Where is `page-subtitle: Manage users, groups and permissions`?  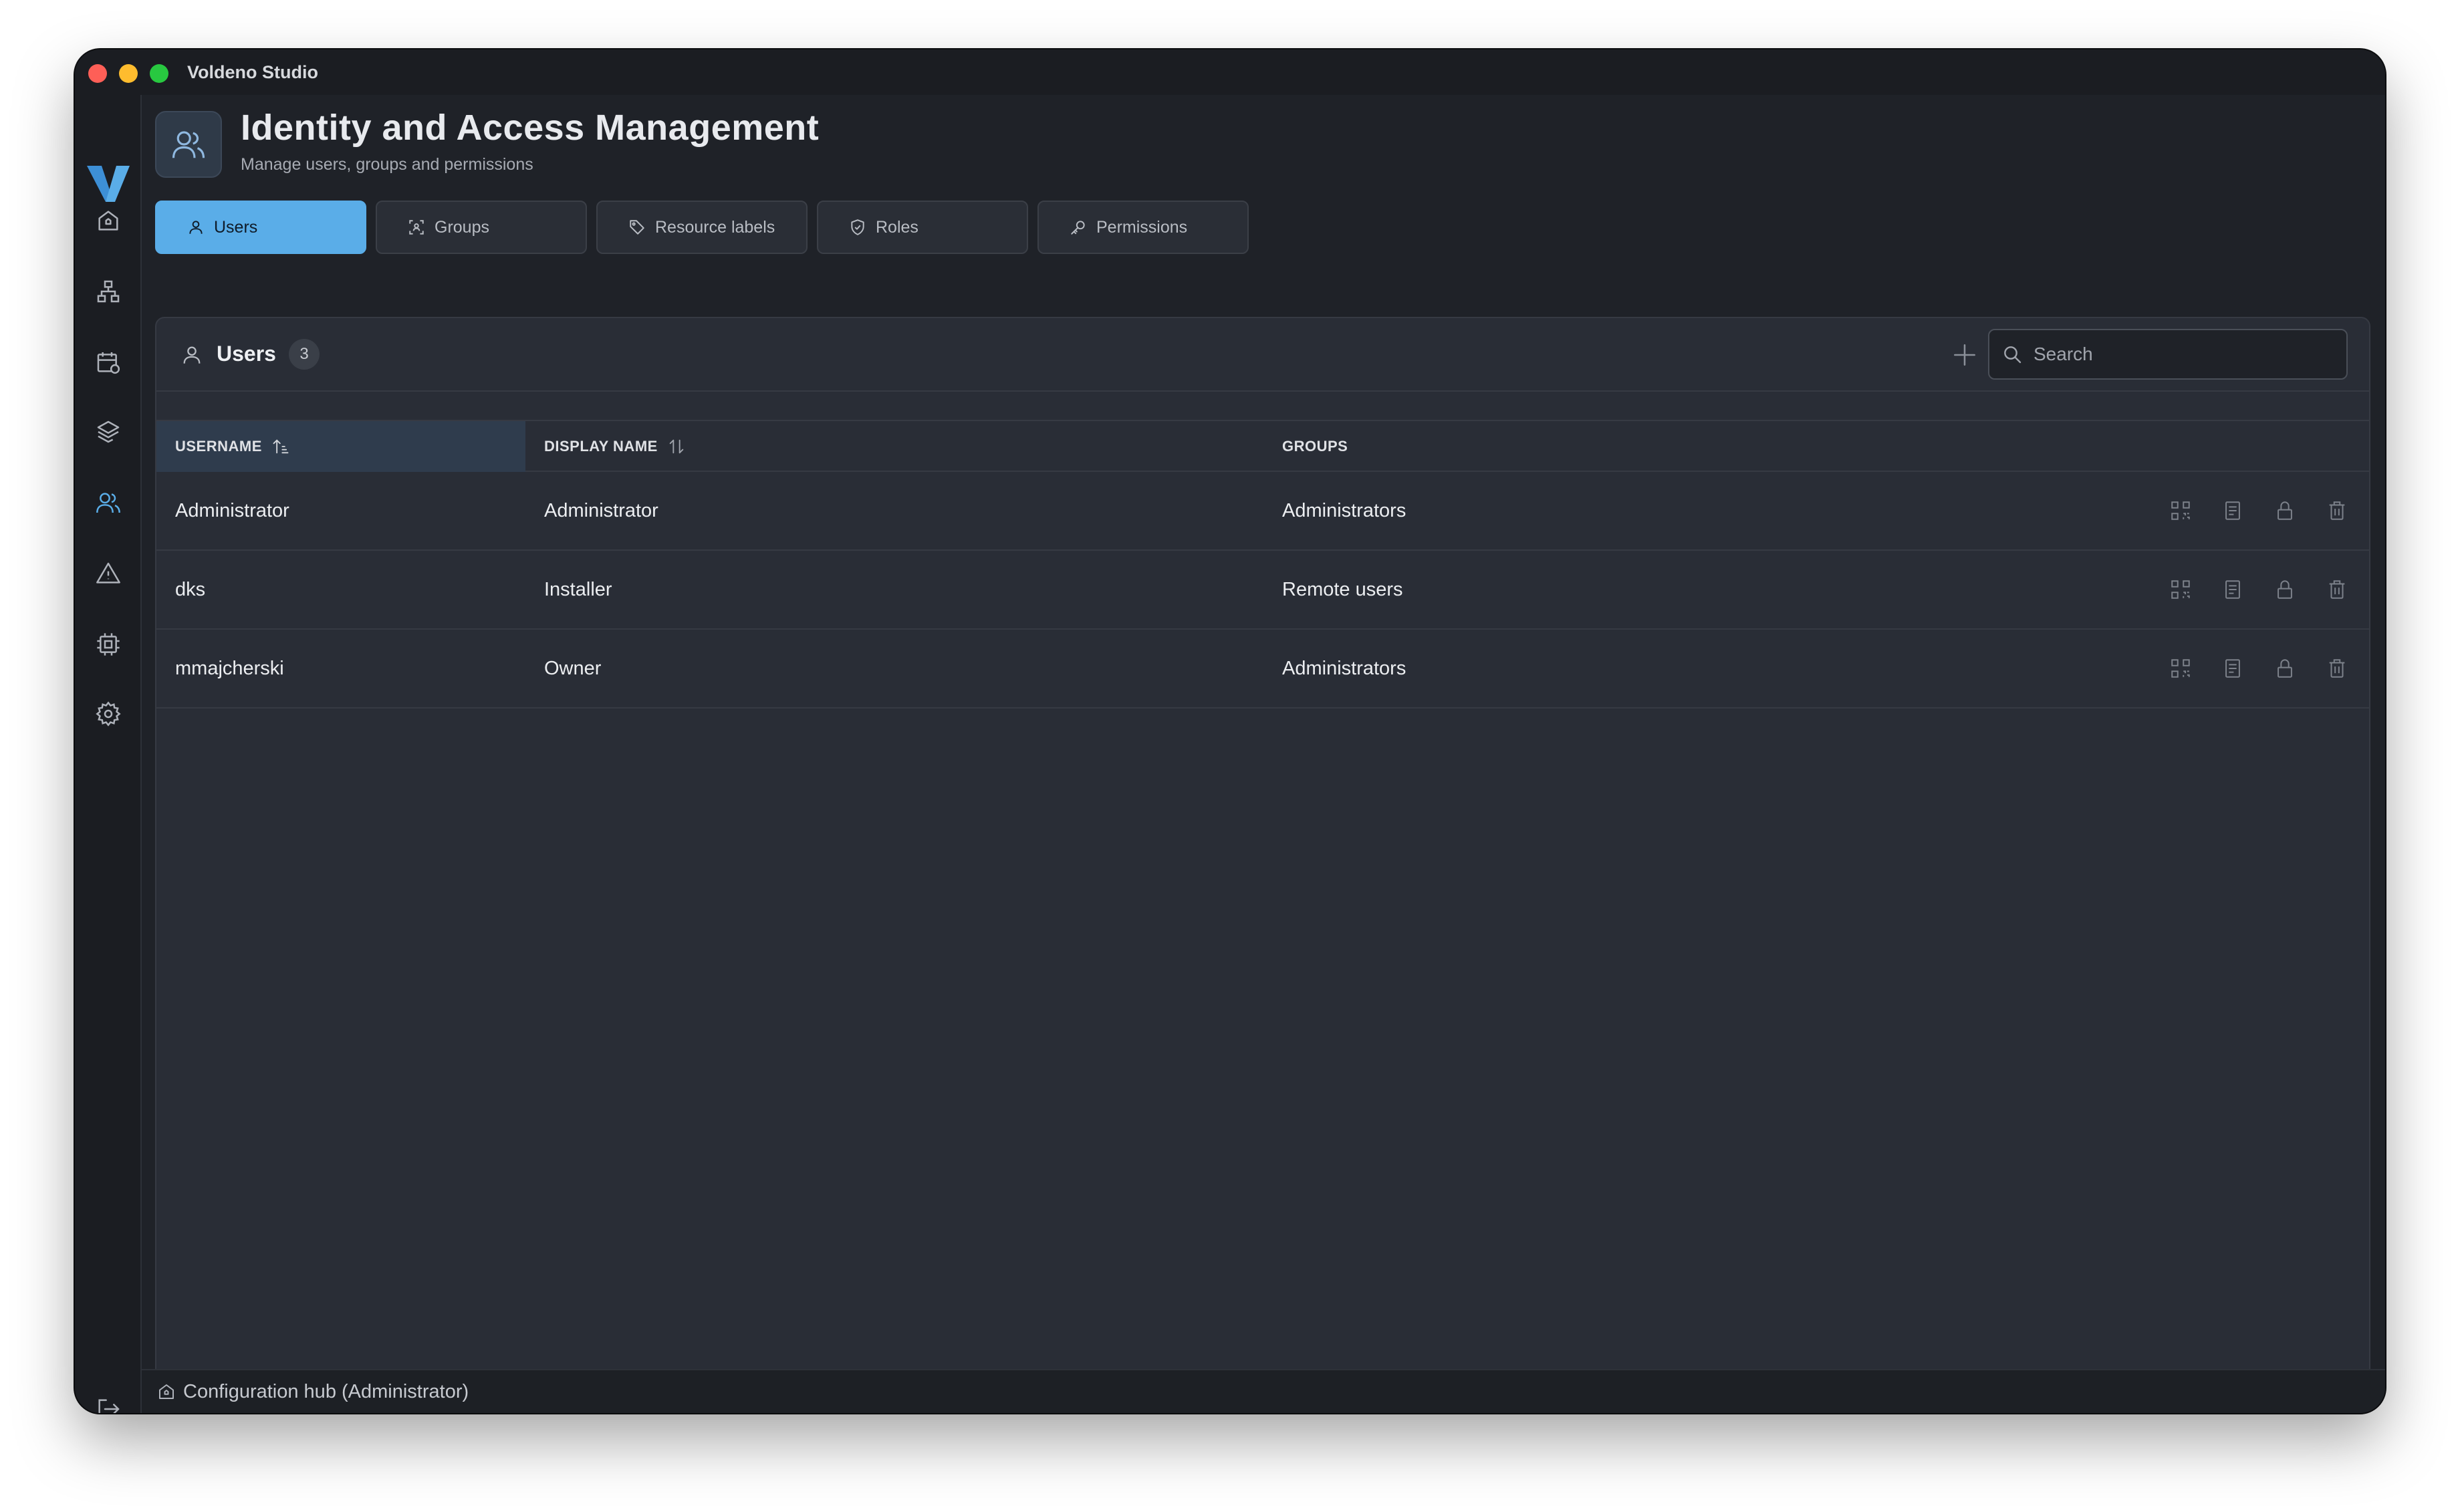 page-subtitle: Manage users, groups and permissions is located at coordinates (387, 164).